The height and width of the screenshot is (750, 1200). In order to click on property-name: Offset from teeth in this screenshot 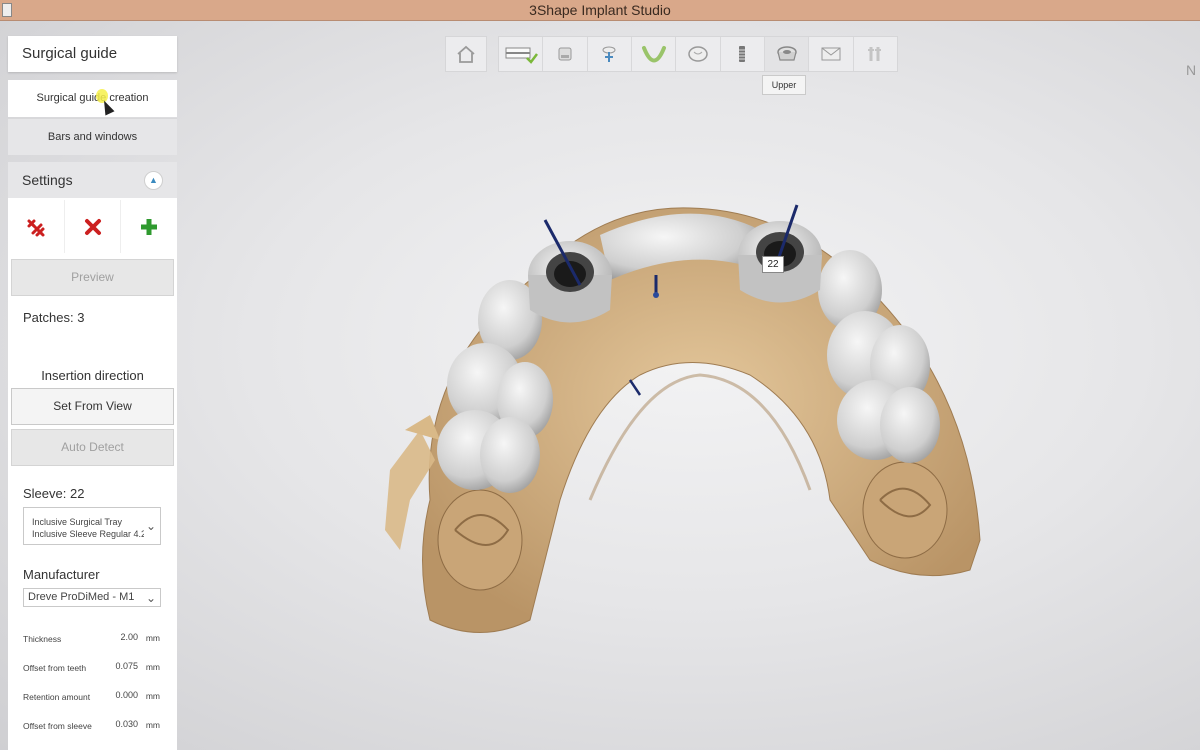, I will do `click(55, 668)`.